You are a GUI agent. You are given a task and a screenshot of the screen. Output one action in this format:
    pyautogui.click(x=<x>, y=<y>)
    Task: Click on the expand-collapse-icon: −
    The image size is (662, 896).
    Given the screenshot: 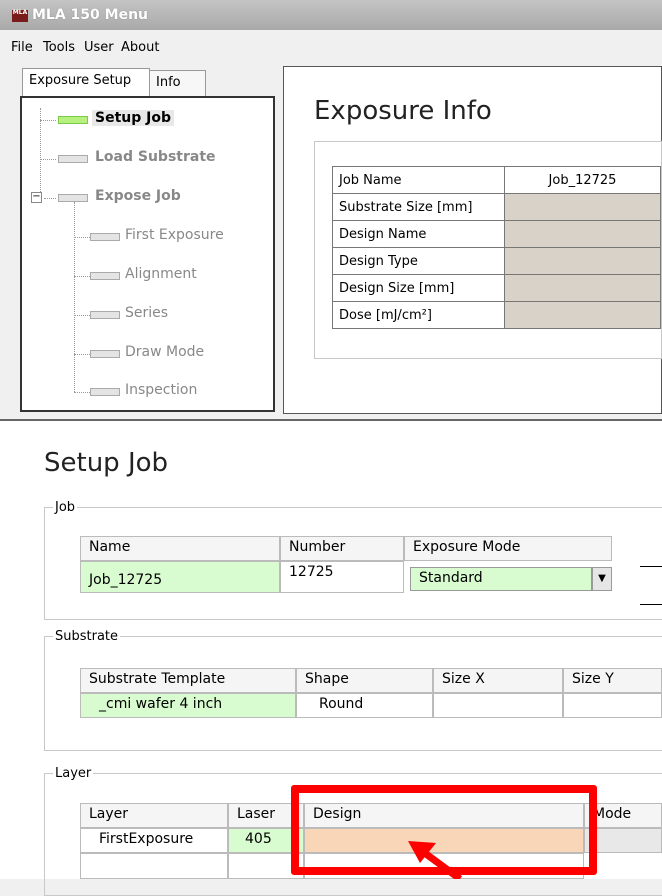 What is the action you would take?
    pyautogui.click(x=36, y=197)
    